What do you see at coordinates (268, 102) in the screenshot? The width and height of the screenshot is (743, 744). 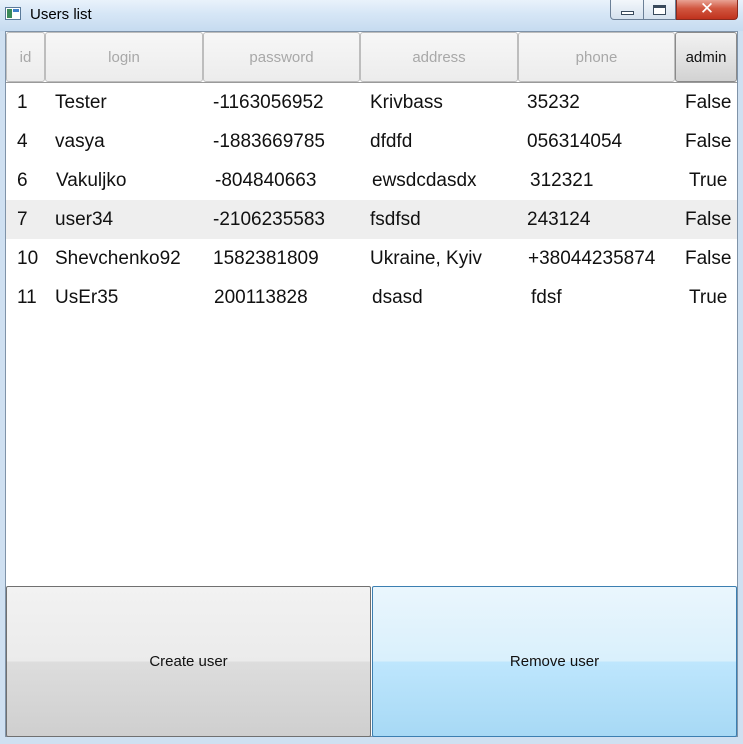 I see `cell-password: -1163056952` at bounding box center [268, 102].